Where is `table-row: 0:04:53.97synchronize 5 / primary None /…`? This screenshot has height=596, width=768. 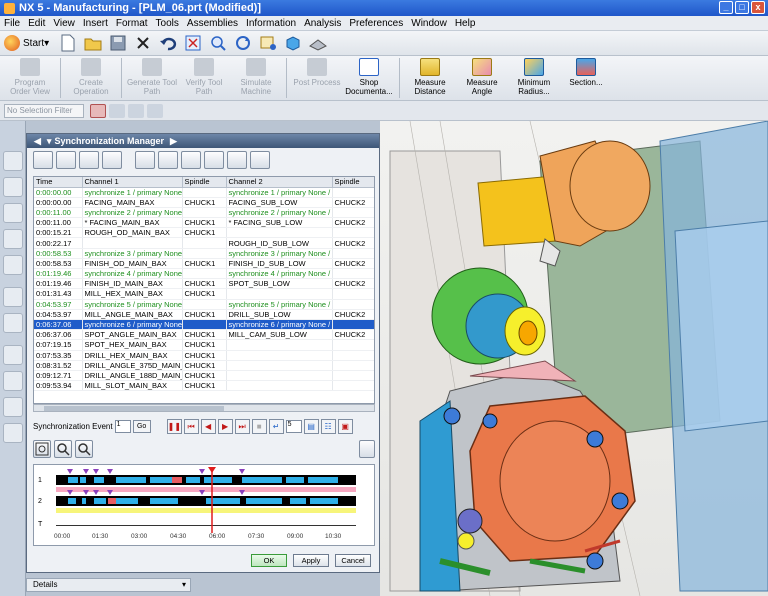
table-row: 0:04:53.97synchronize 5 / primary None /… is located at coordinates (204, 304).